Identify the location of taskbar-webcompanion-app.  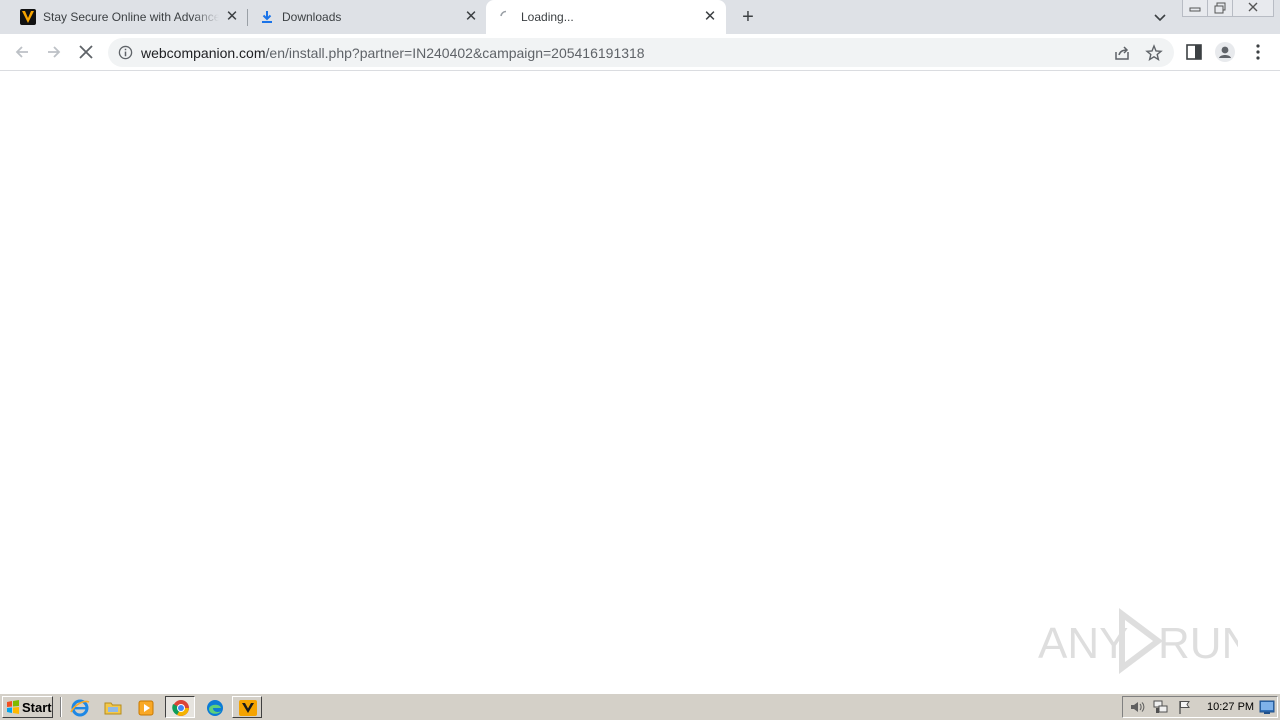
(247, 707).